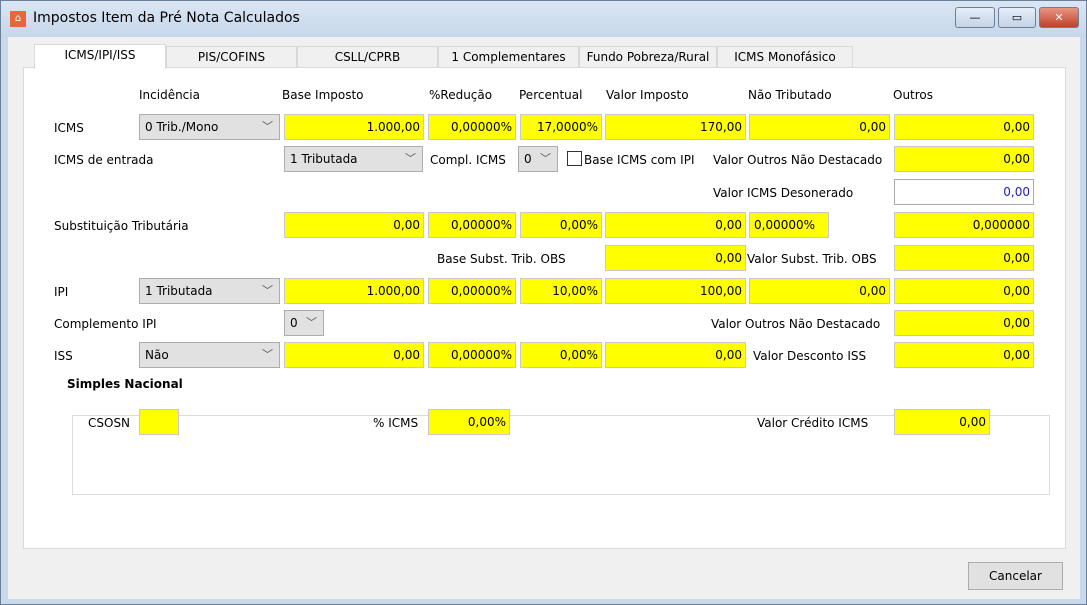 The image size is (1087, 605). Describe the element at coordinates (354, 127) in the screenshot. I see `icms-base-field: 1.000,00` at that location.